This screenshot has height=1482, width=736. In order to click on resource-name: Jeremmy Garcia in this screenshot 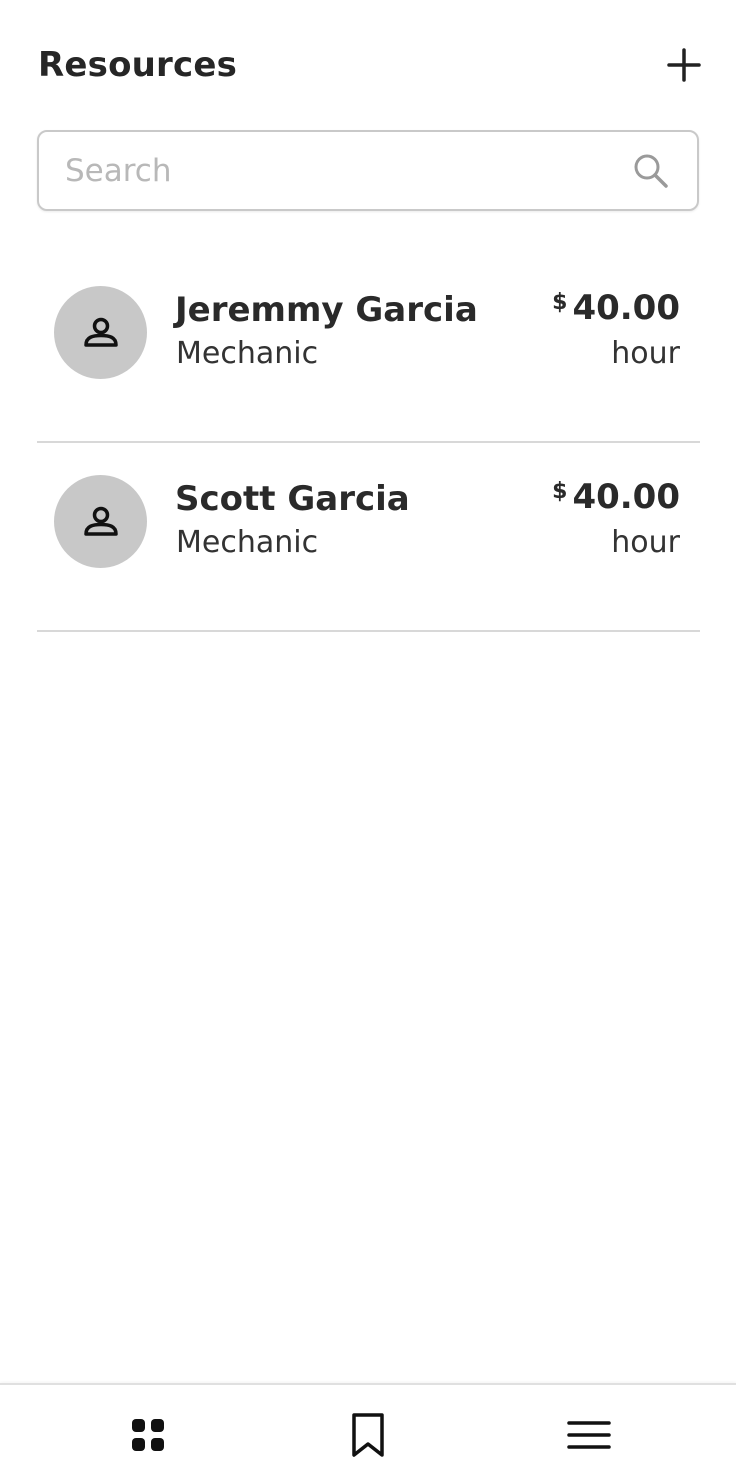, I will do `click(326, 310)`.